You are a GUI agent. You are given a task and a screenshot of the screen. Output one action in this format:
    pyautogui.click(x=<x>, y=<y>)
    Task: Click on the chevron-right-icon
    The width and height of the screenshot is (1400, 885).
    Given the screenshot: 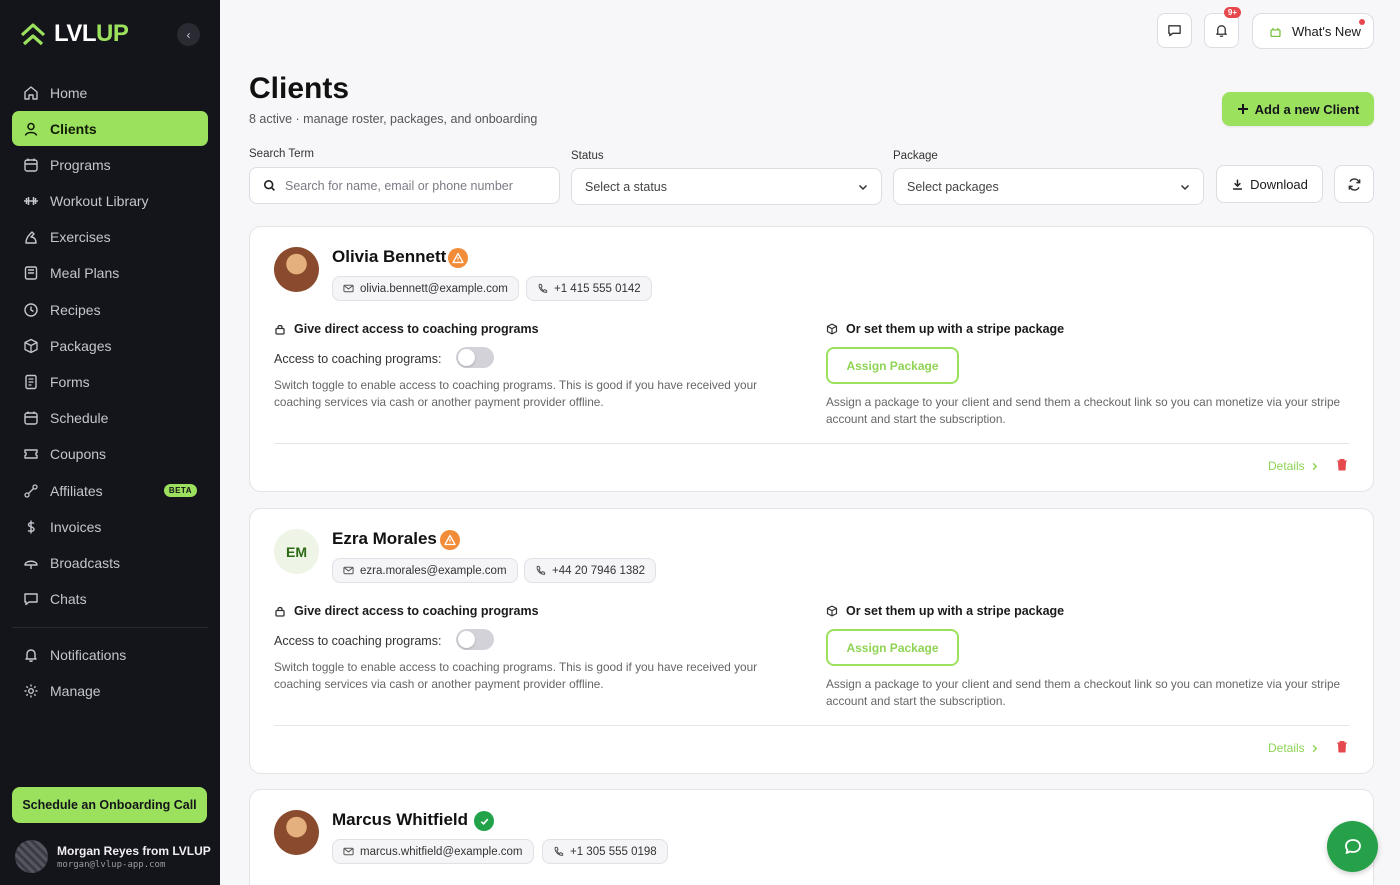 What is the action you would take?
    pyautogui.click(x=1315, y=748)
    